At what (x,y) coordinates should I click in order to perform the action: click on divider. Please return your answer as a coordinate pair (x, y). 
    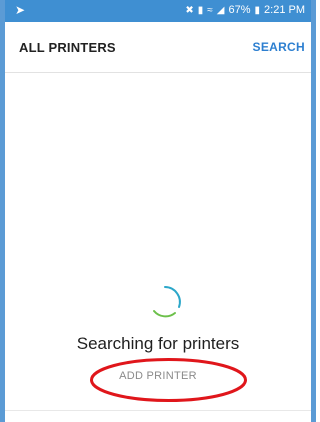
    Looking at the image, I should click on (158, 410).